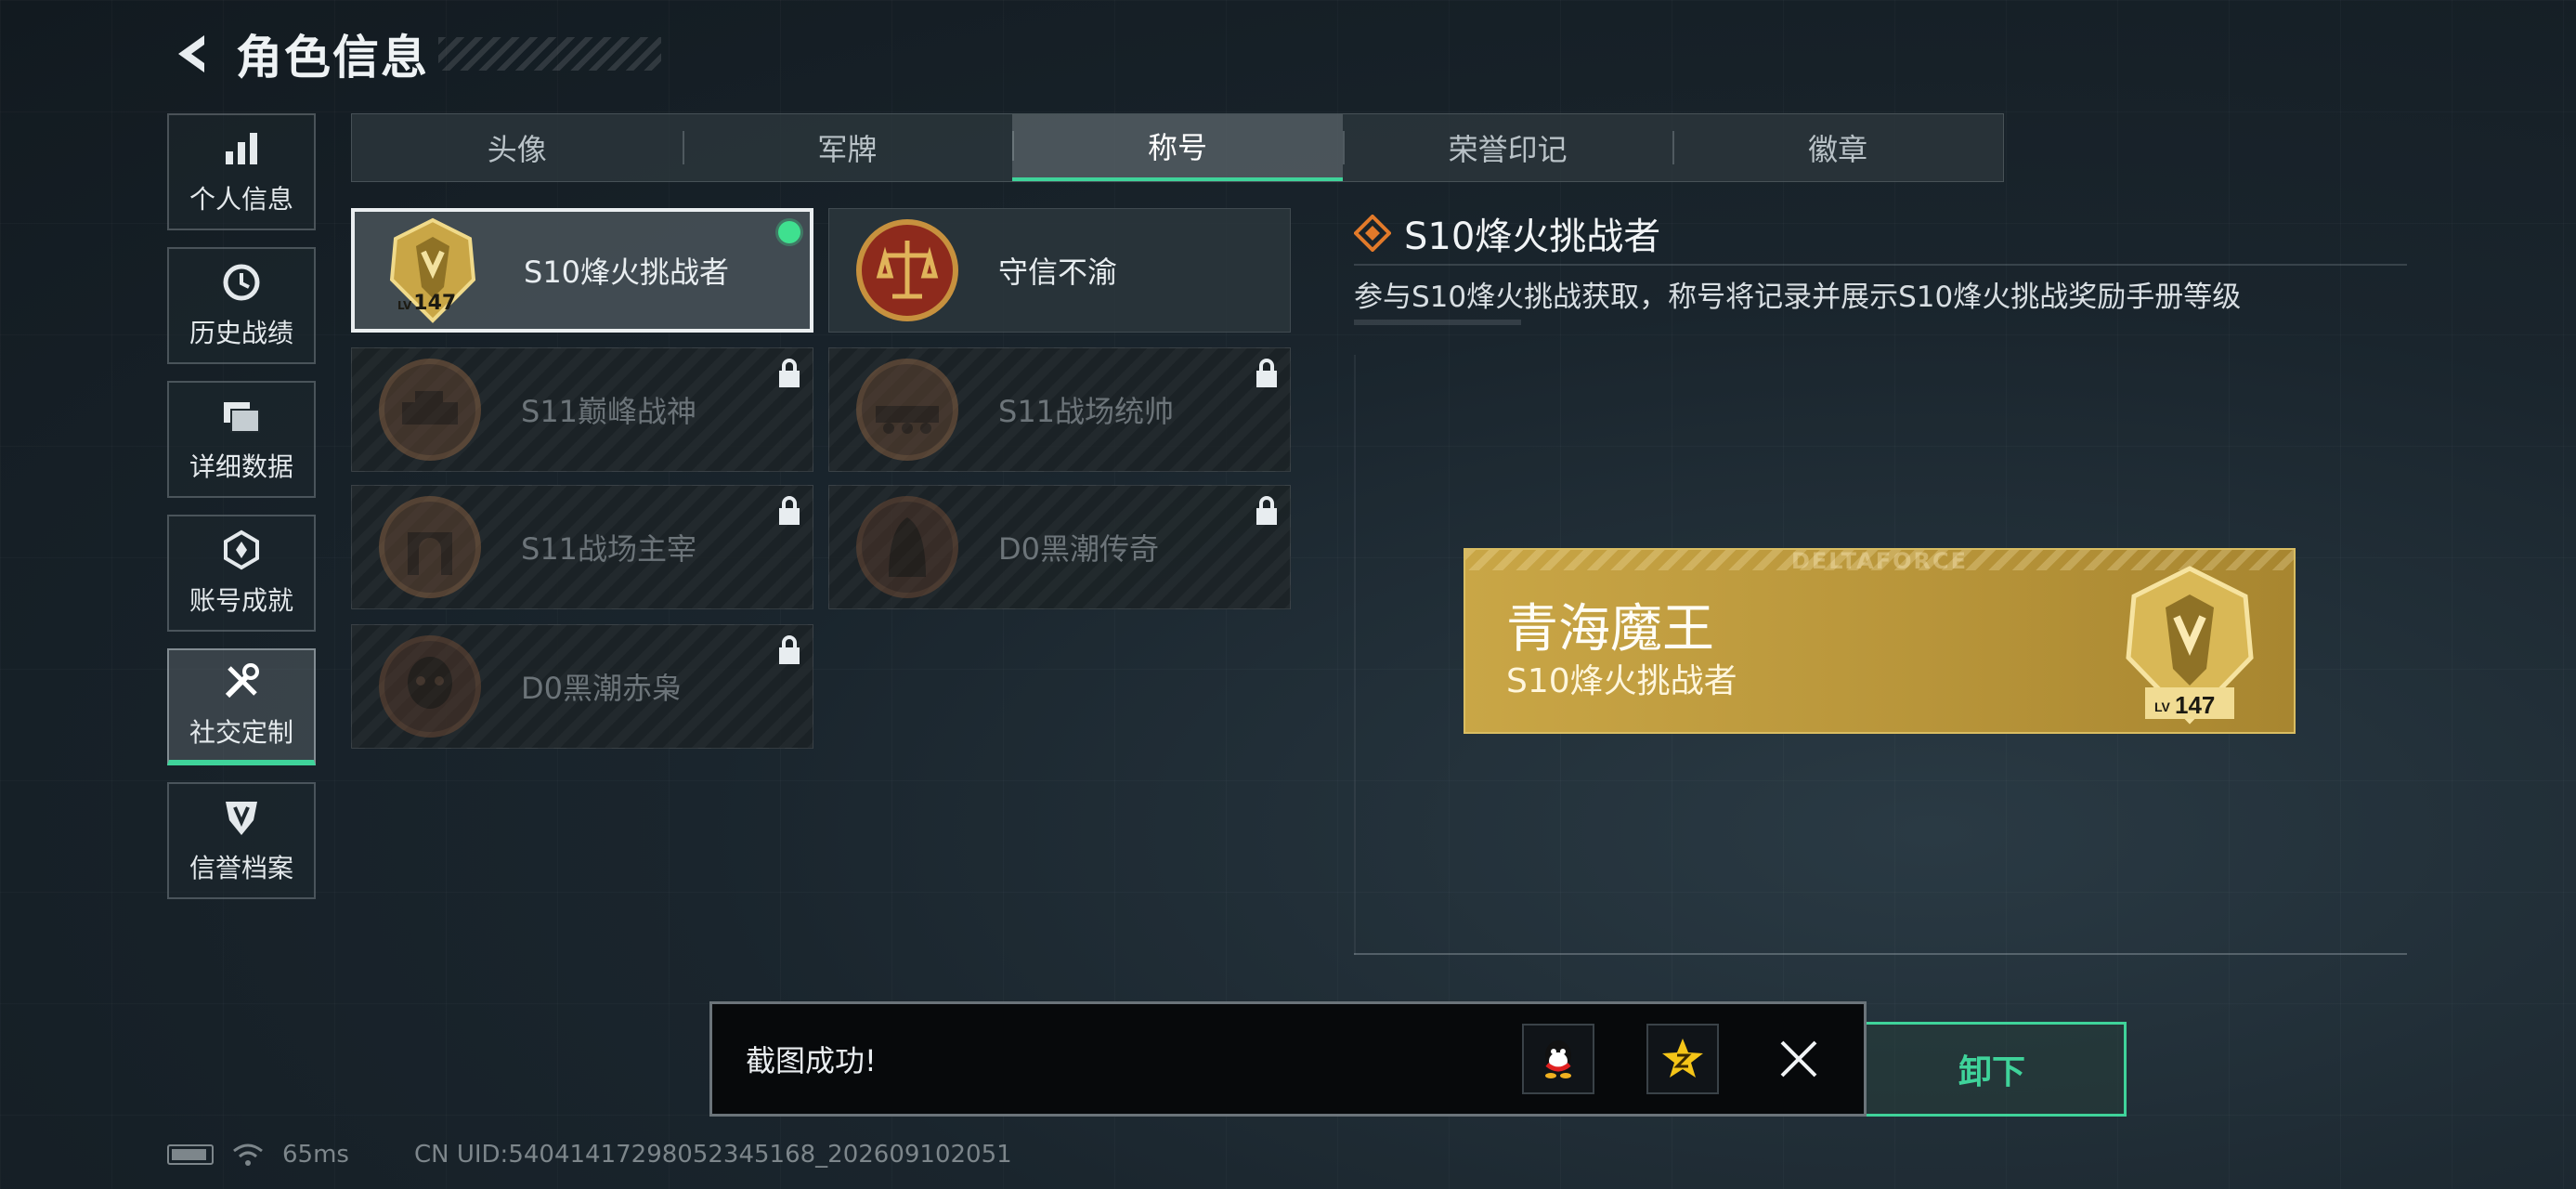  I want to click on nav-label: 信誉档案, so click(241, 868).